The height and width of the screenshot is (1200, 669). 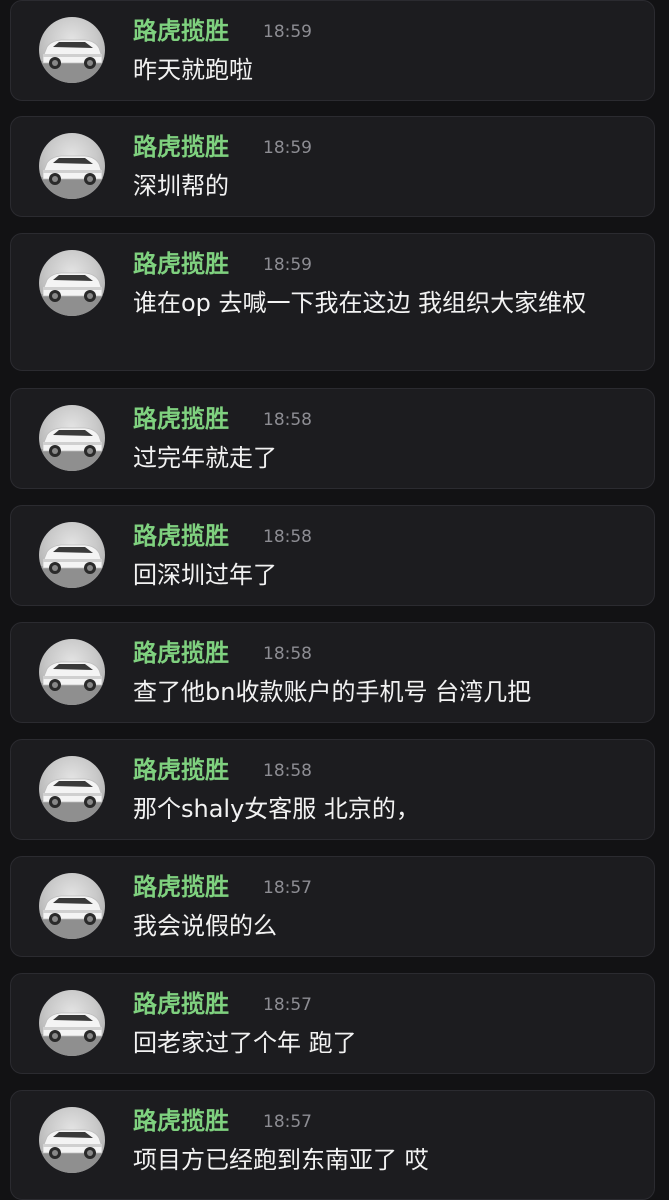 What do you see at coordinates (181, 186) in the screenshot?
I see `message-text: 深圳帮的` at bounding box center [181, 186].